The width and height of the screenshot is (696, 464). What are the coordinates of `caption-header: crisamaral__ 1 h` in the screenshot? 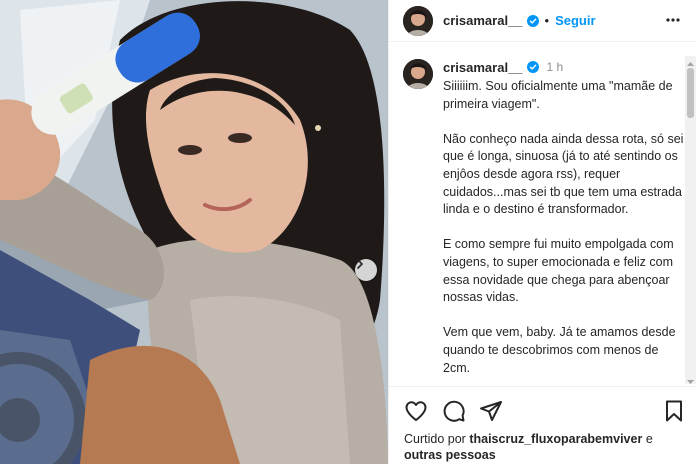 It's located at (564, 67).